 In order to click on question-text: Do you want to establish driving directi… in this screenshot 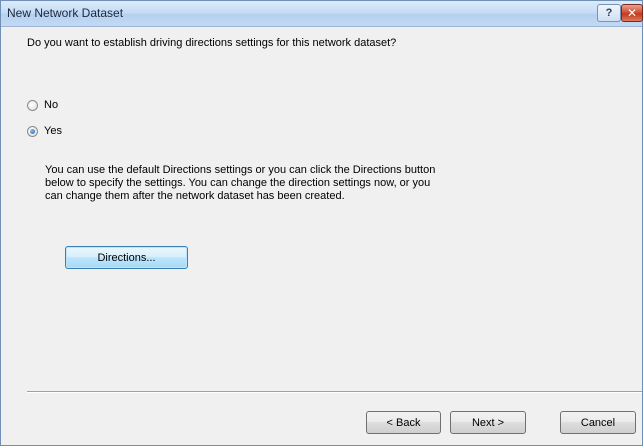, I will do `click(212, 43)`.